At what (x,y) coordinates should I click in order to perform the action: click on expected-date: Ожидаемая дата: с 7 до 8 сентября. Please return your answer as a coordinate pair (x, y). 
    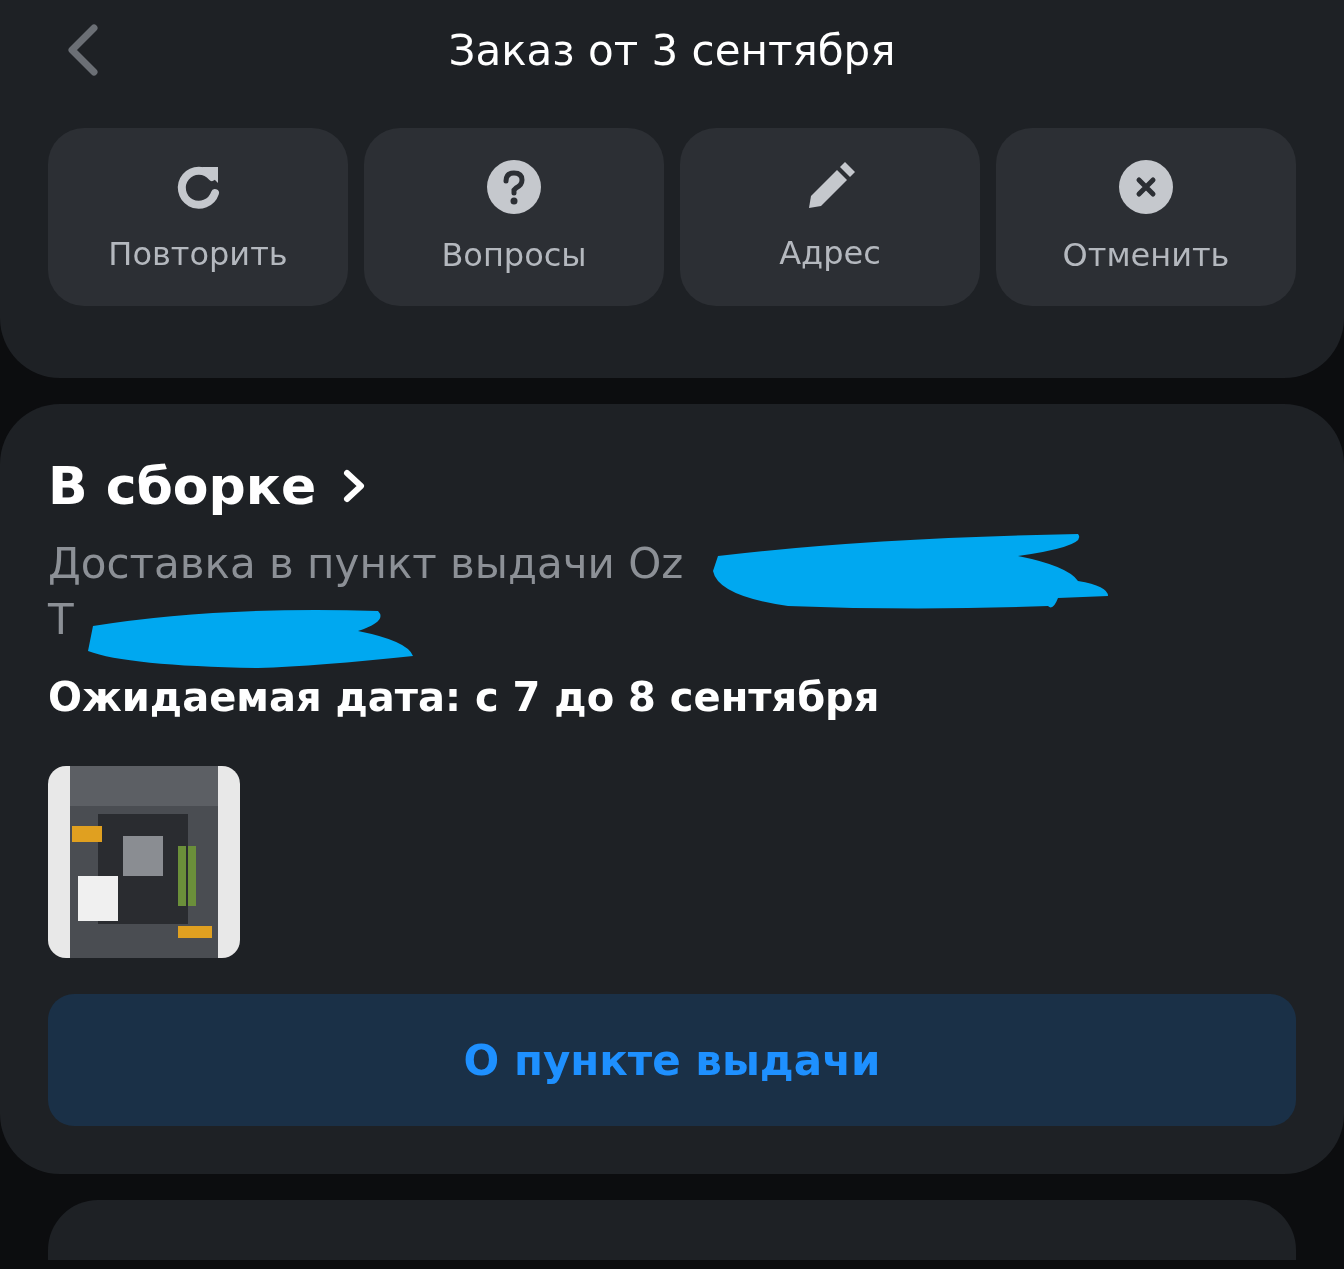
    Looking at the image, I should click on (464, 697).